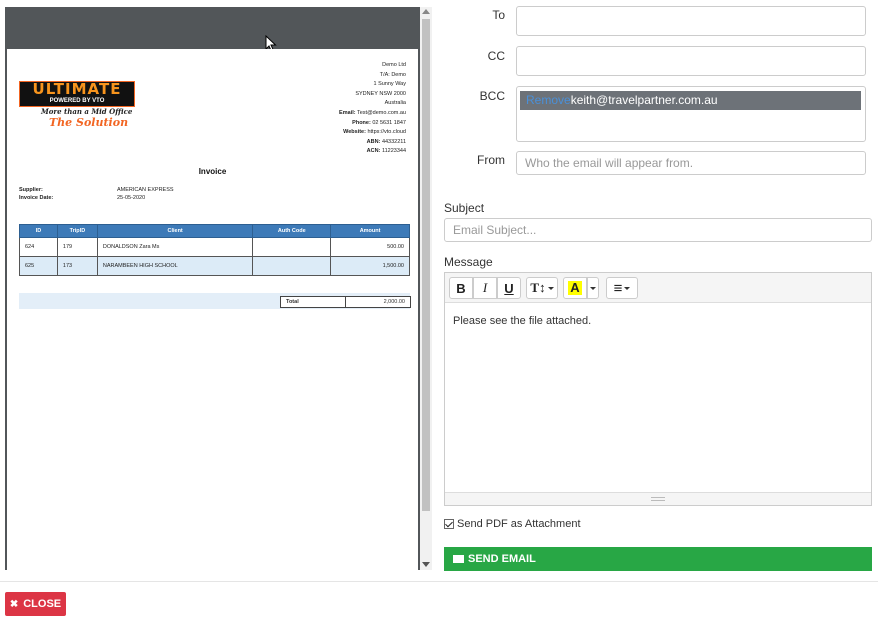 Image resolution: width=878 pixels, height=625 pixels. What do you see at coordinates (212, 171) in the screenshot?
I see `invoice-title: Invoice` at bounding box center [212, 171].